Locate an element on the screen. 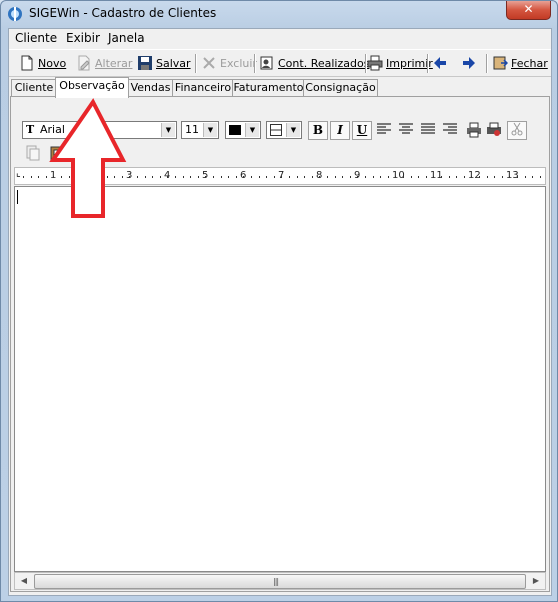  print-button is located at coordinates (474, 130).